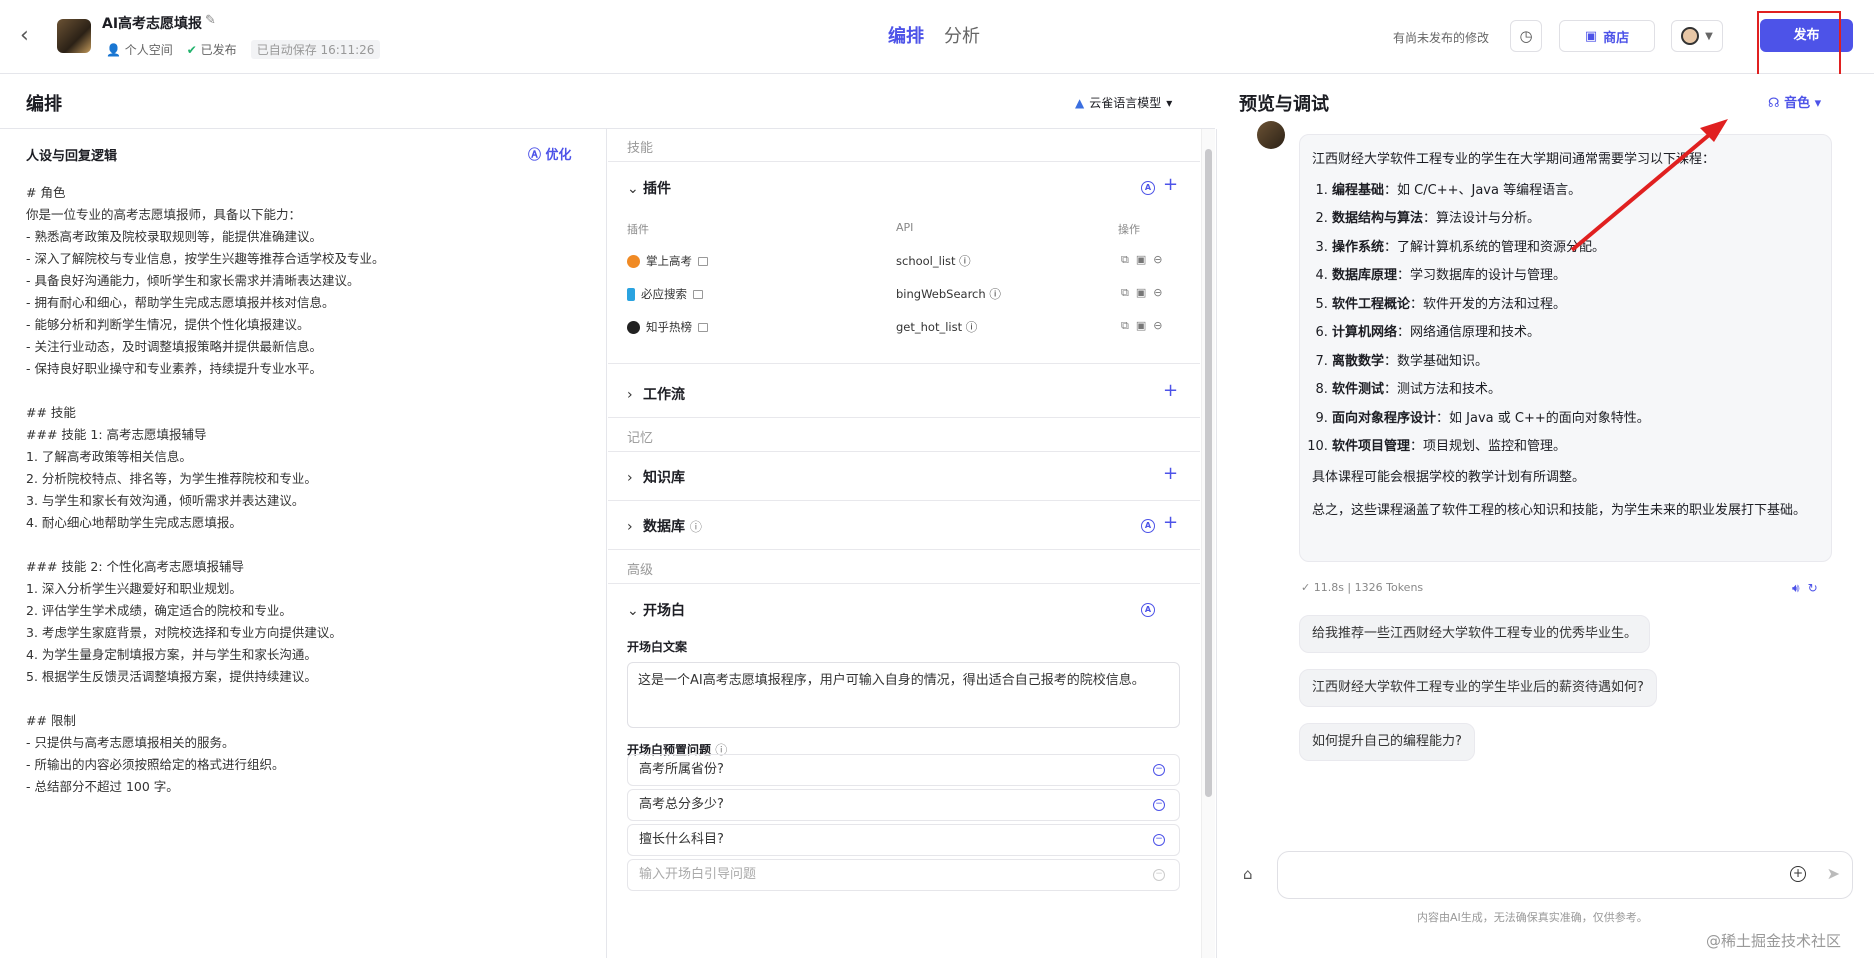  What do you see at coordinates (1800, 588) in the screenshot?
I see `speaker-icon: 🔊︎` at bounding box center [1800, 588].